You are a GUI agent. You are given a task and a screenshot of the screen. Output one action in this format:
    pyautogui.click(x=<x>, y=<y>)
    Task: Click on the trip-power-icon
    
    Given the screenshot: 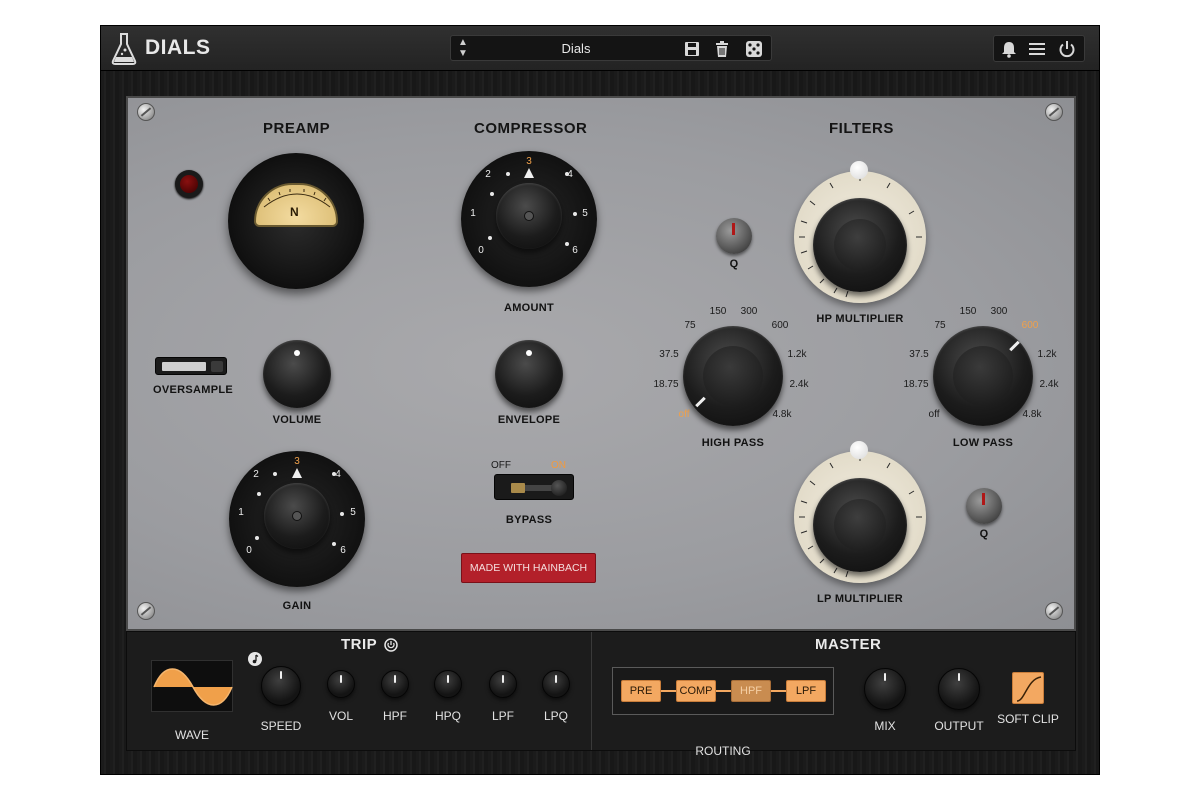 What is the action you would take?
    pyautogui.click(x=391, y=645)
    